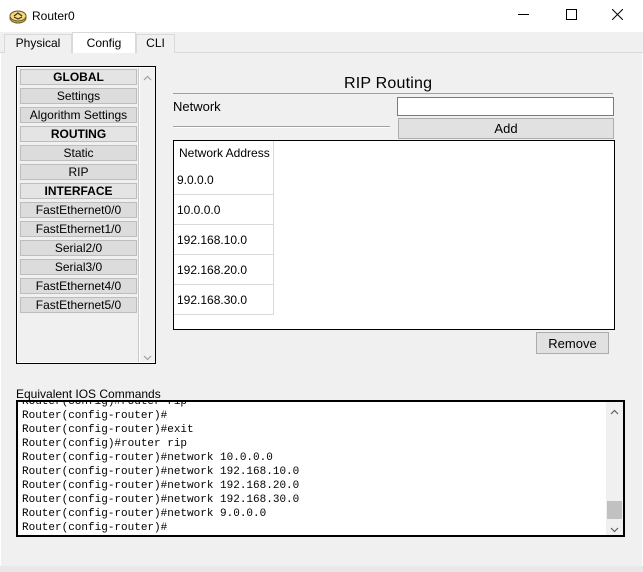  Describe the element at coordinates (88, 394) in the screenshot. I see `ios-commands-label: Equivalent IOS Commands` at that location.